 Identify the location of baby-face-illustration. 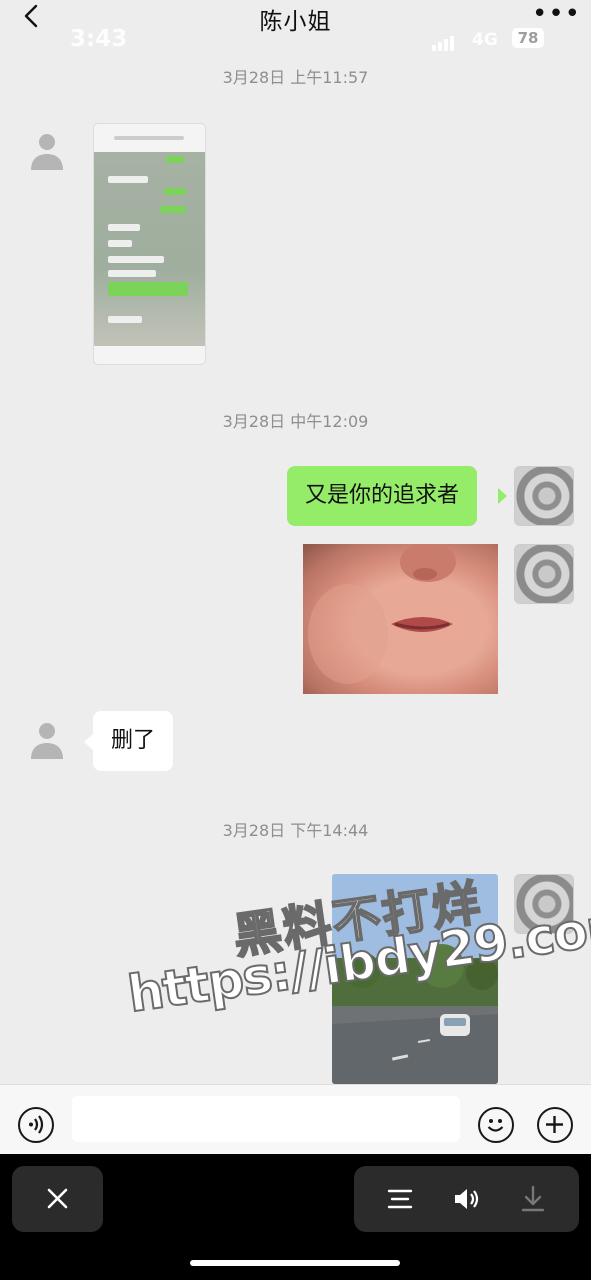
(382, 614).